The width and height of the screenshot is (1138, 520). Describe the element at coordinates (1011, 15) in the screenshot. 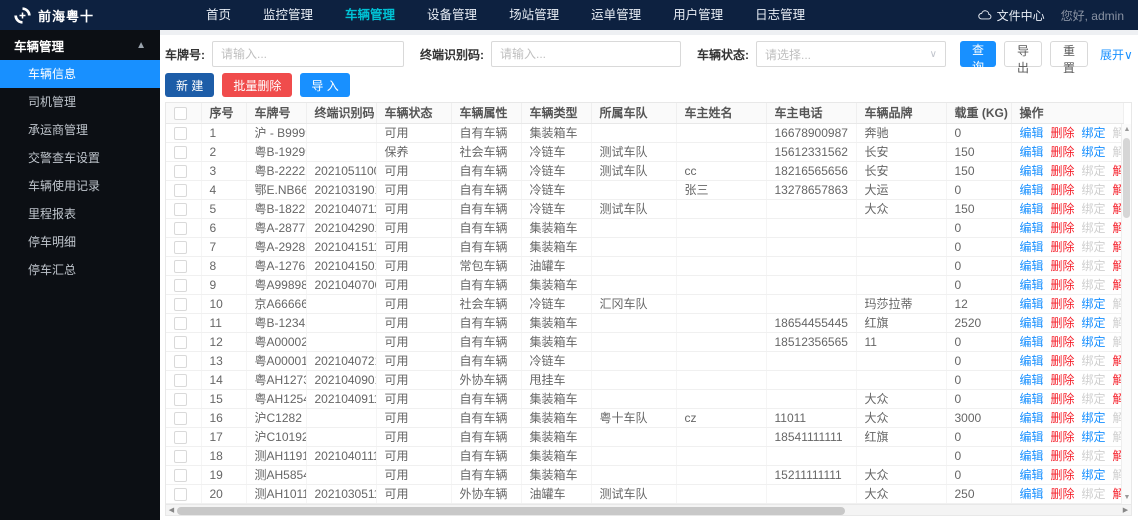

I see `file-center-link: 文件中心` at that location.